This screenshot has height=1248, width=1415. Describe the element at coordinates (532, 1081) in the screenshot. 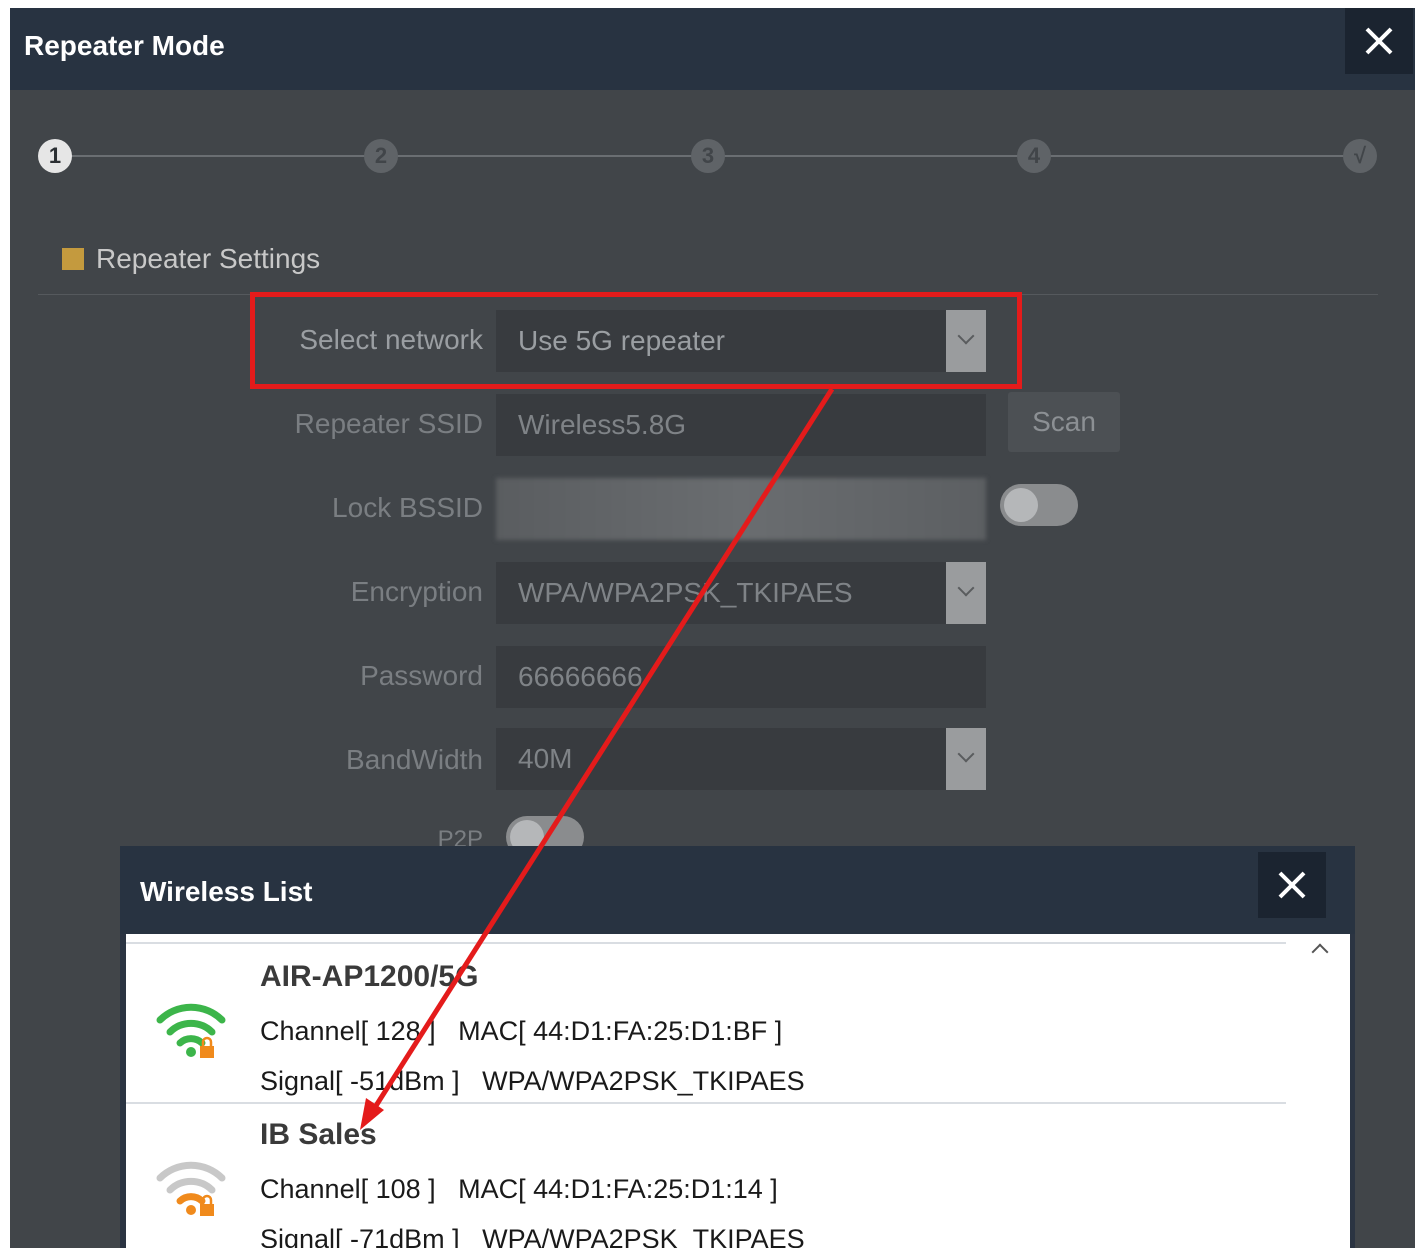

I see `signal-encryption-text: Signal[ -51dBm ] WPA/WPA2PSK_TKIPAES` at that location.